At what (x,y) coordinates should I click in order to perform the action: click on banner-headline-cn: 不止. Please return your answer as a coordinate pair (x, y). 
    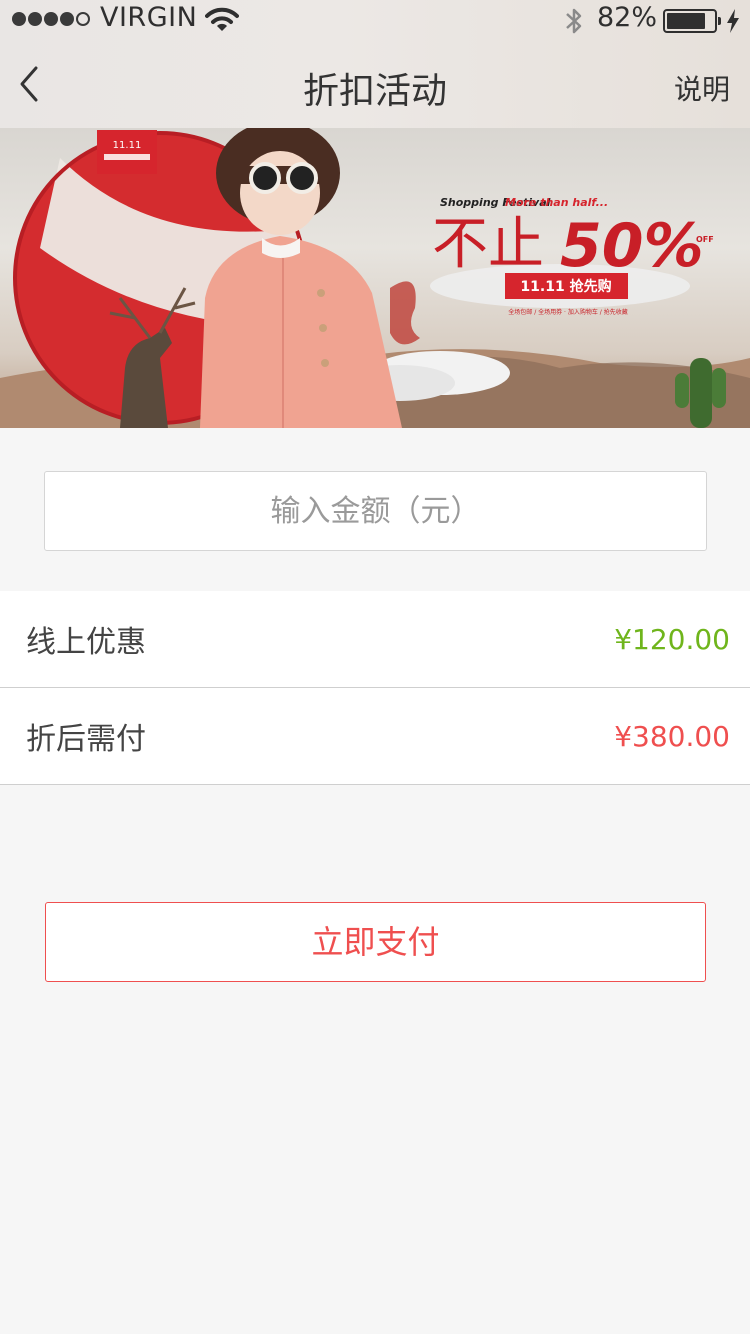
    Looking at the image, I should click on (488, 244).